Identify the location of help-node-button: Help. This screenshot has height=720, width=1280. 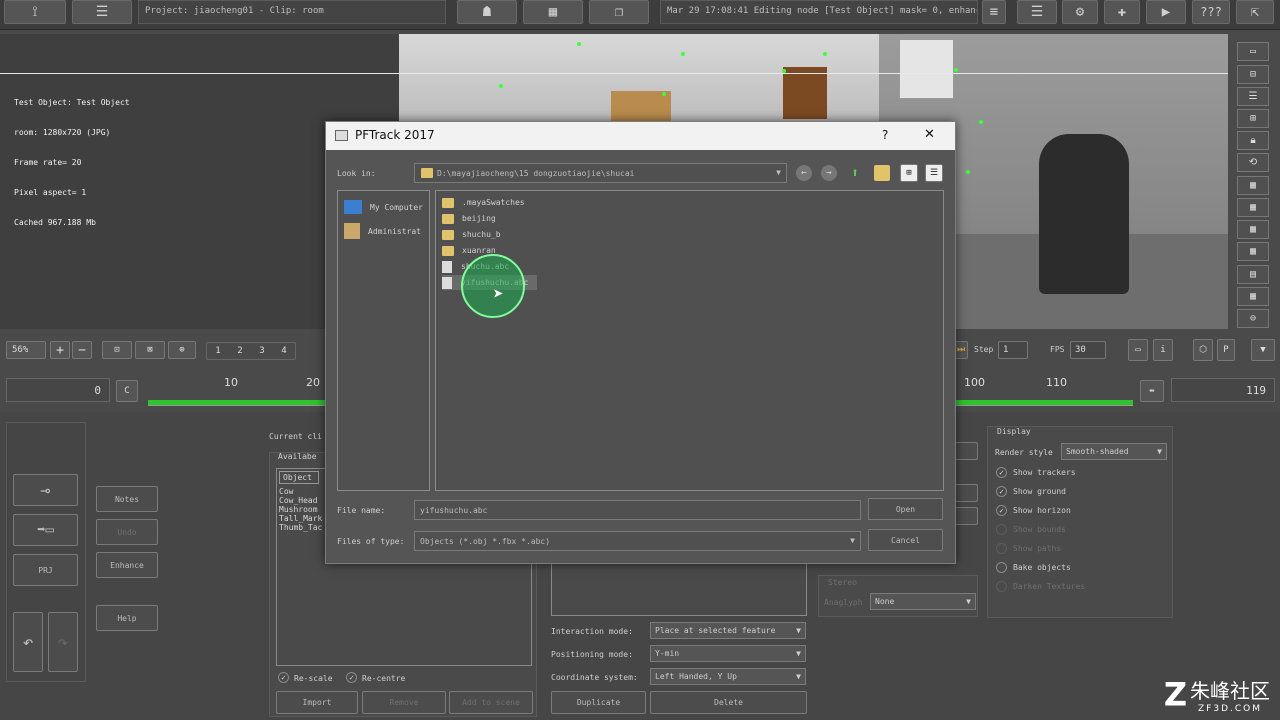
(127, 618).